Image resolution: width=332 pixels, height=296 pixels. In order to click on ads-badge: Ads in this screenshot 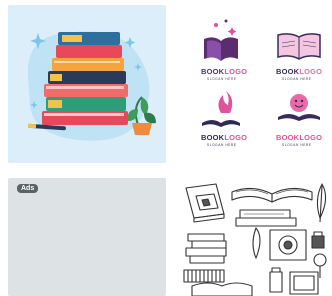, I will do `click(28, 188)`.